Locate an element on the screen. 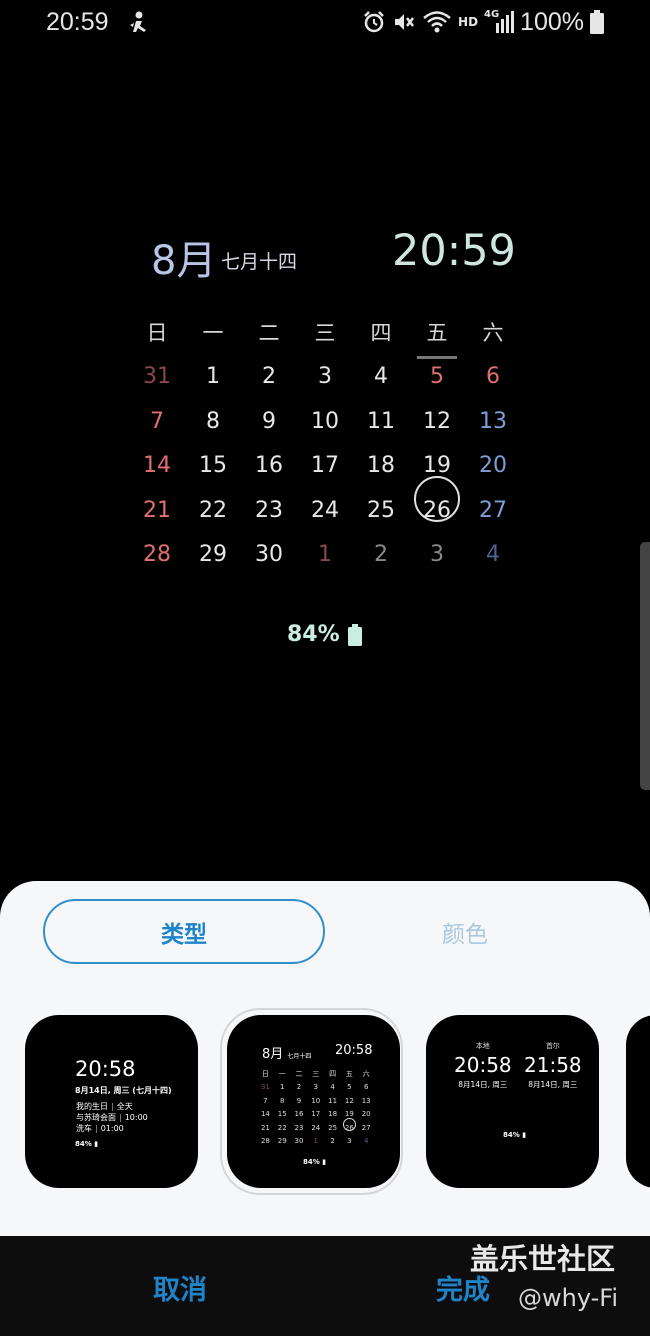 The height and width of the screenshot is (1336, 650). calendar-week-row: 7 8 9 10 11 12 13 is located at coordinates (325, 421).